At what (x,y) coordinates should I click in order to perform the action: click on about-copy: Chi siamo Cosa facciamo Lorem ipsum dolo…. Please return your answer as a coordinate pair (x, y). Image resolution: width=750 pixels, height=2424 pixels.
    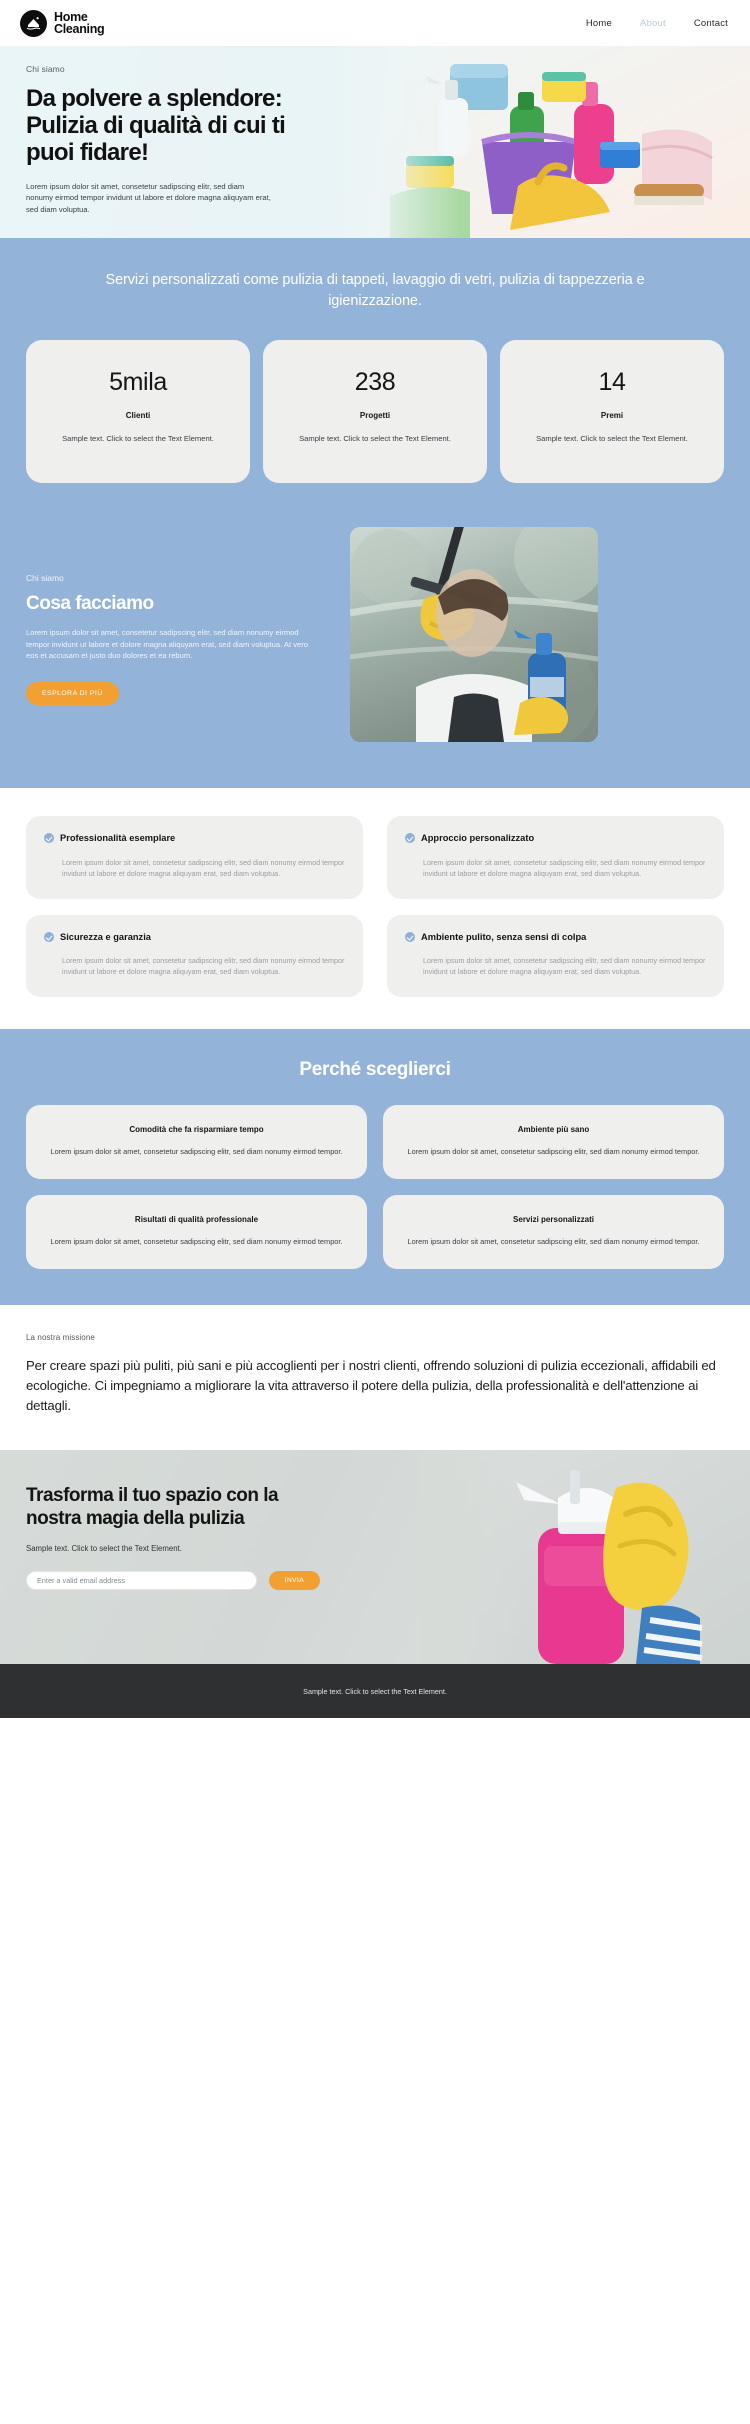
    Looking at the image, I should click on (176, 616).